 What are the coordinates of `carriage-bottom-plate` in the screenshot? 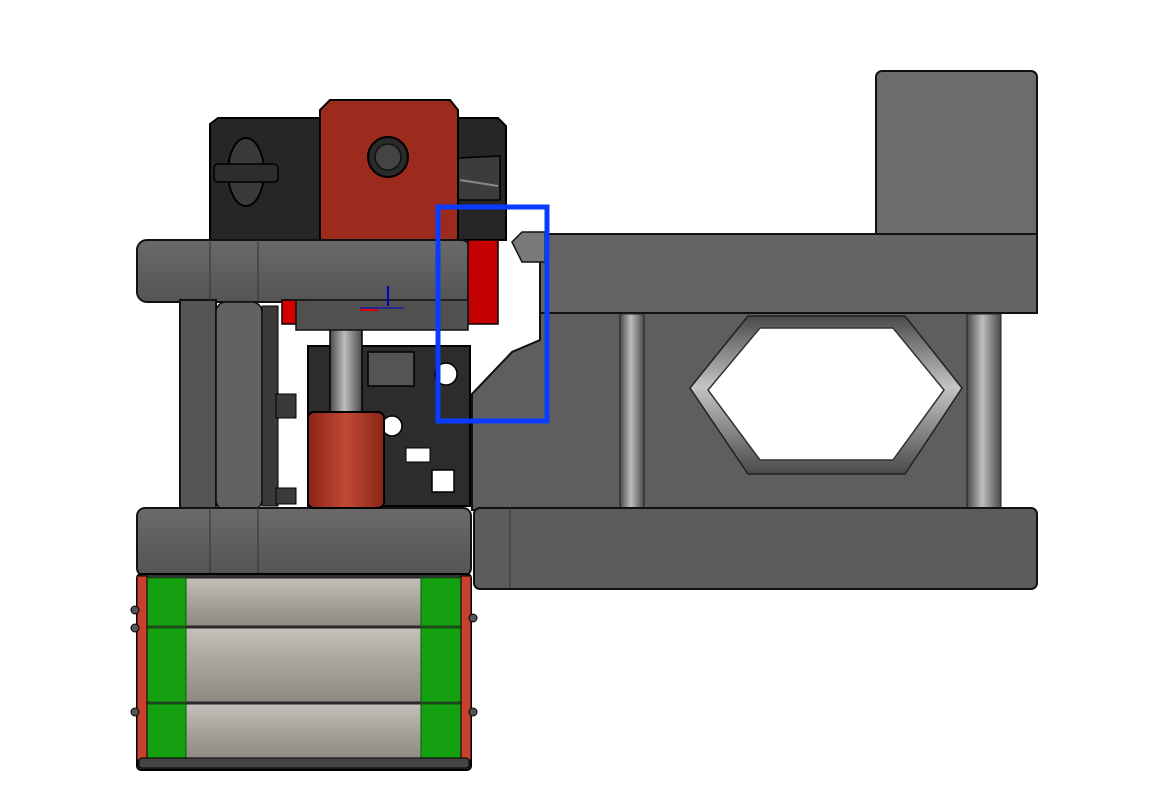 It's located at (304, 542).